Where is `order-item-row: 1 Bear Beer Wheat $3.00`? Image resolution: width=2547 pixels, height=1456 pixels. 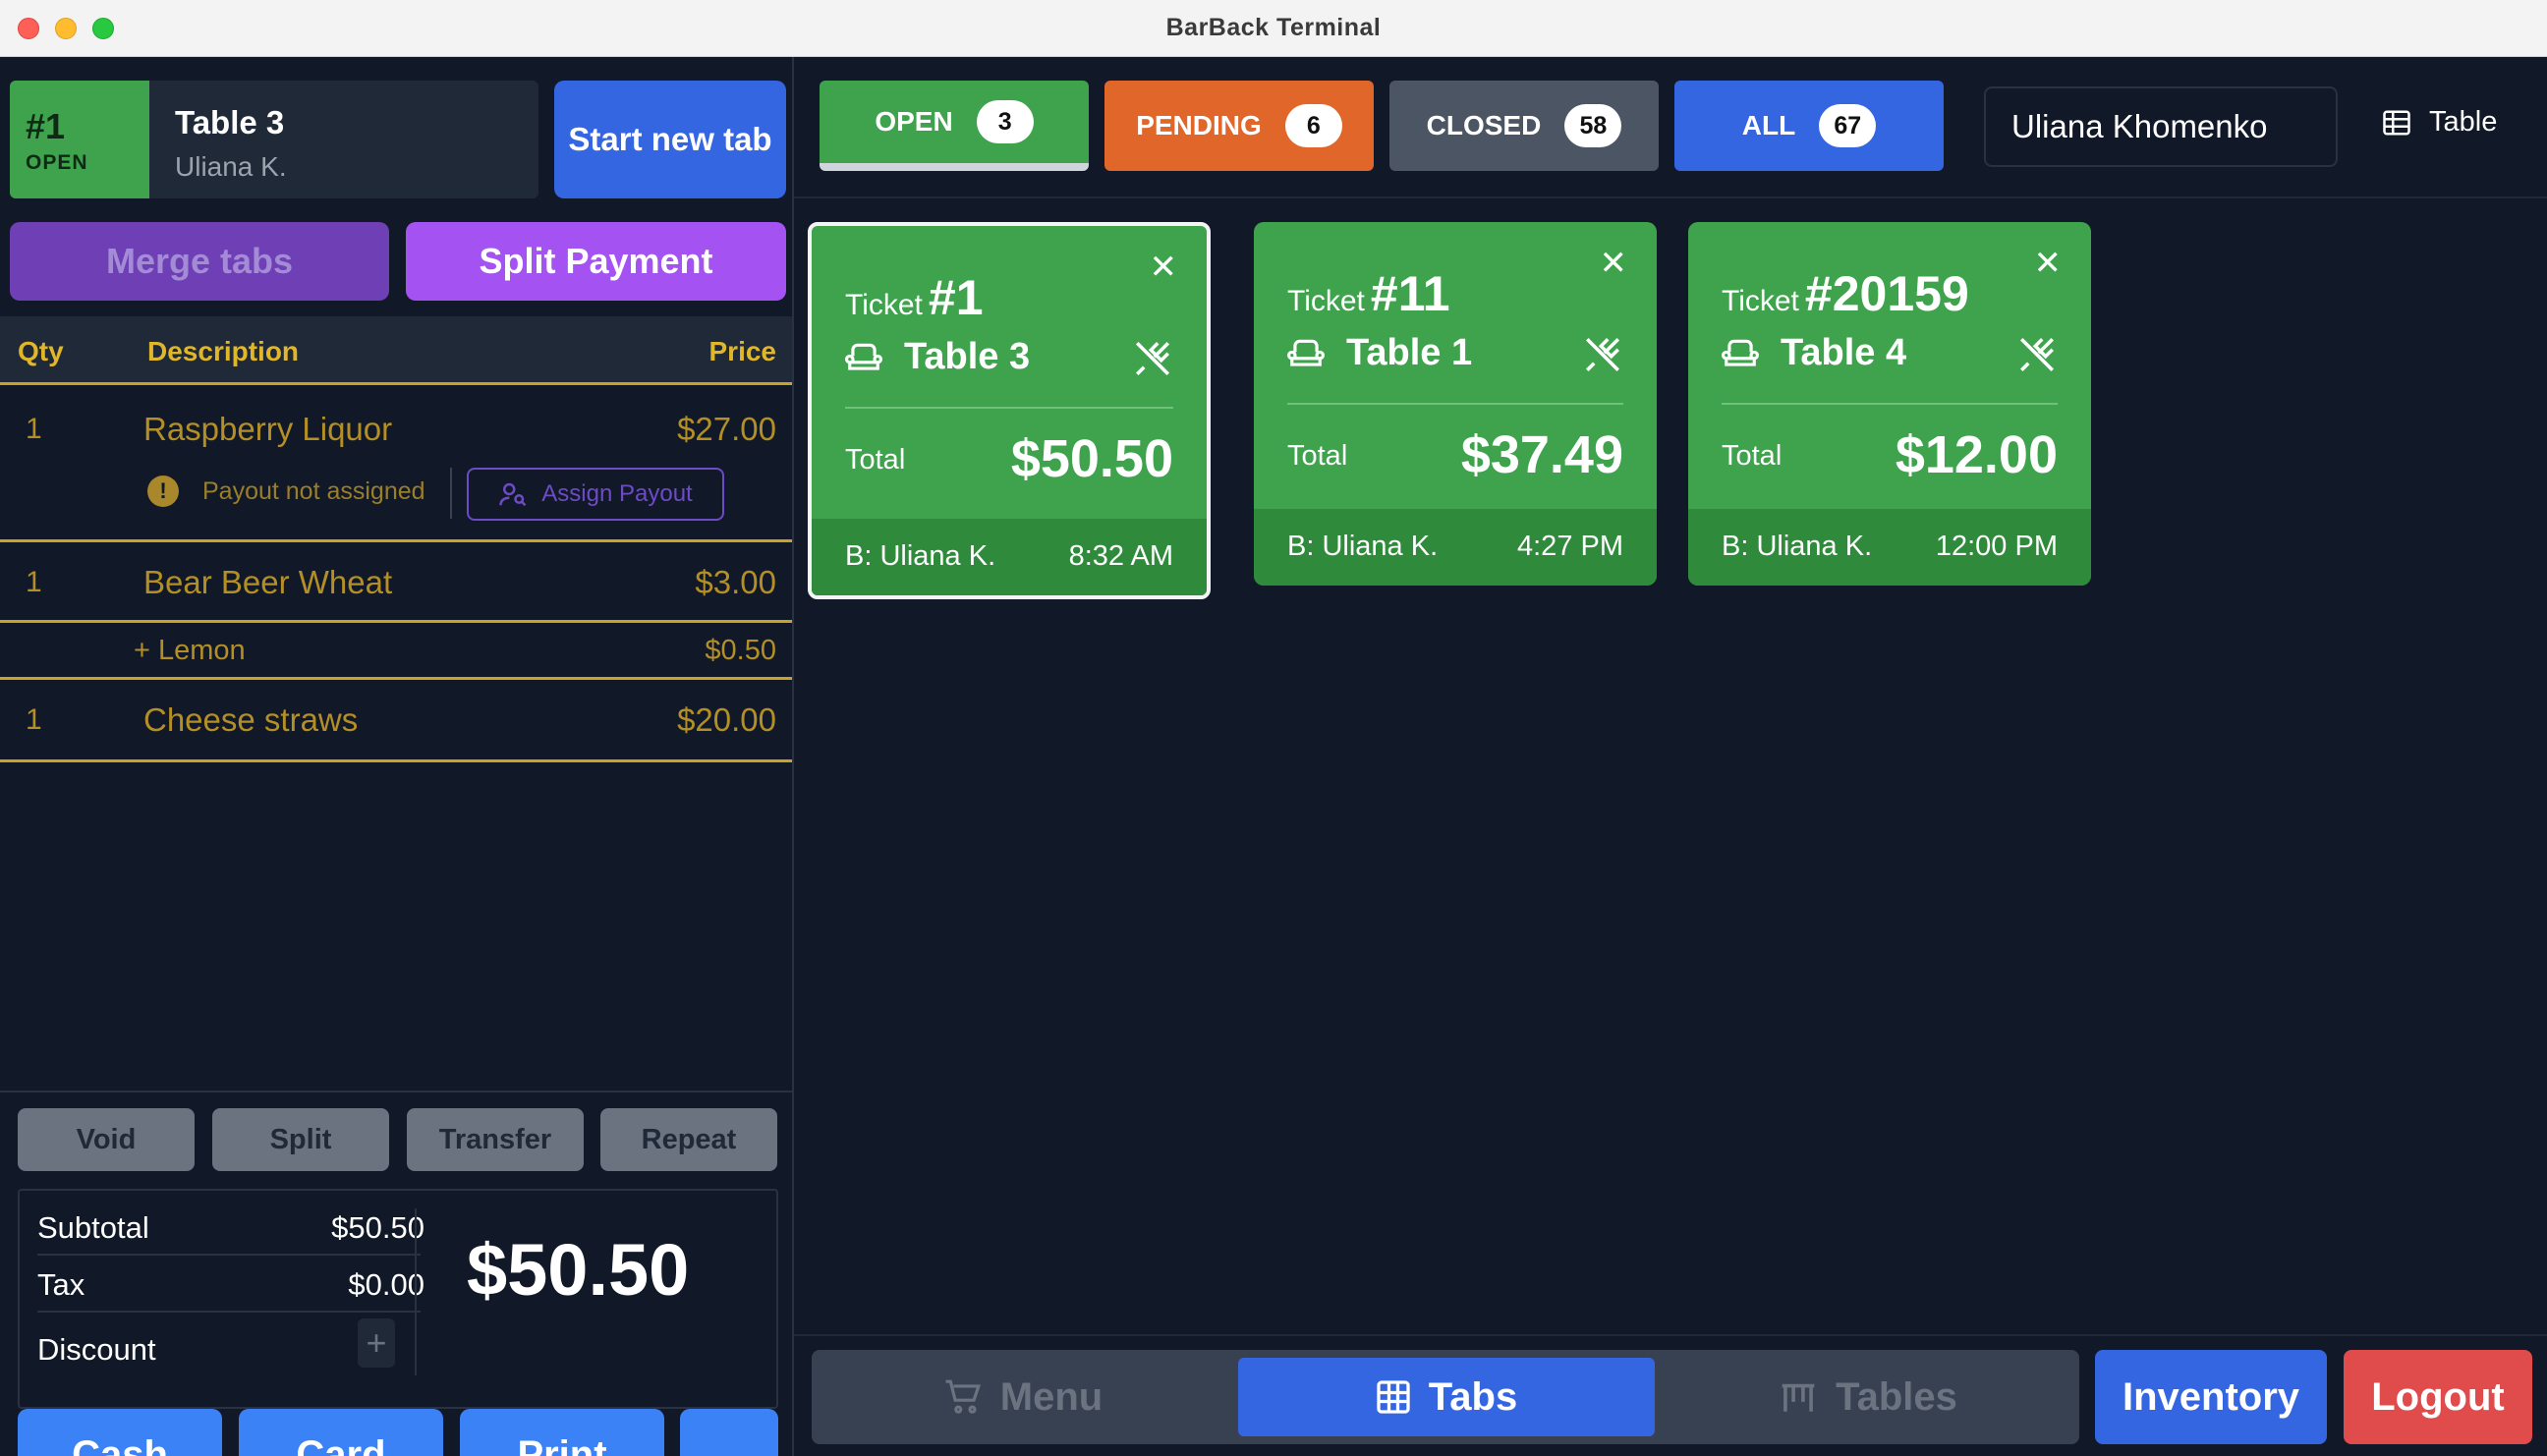
order-item-row: 1 Bear Beer Wheat $3.00 is located at coordinates (396, 582).